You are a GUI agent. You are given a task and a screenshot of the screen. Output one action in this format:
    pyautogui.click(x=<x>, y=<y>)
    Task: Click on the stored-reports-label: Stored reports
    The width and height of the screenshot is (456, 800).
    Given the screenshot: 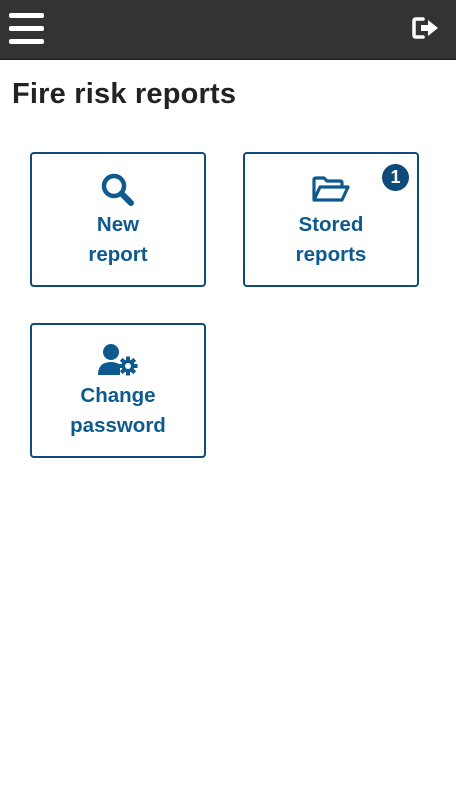 What is the action you would take?
    pyautogui.click(x=331, y=239)
    